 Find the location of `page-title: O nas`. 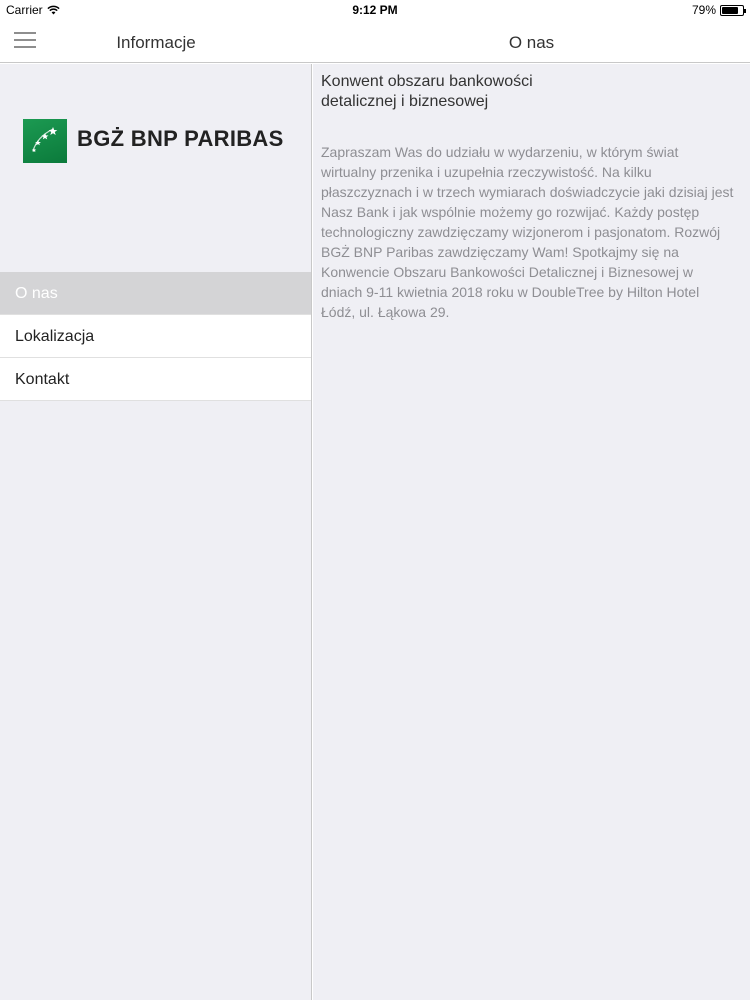

page-title: O nas is located at coordinates (531, 42).